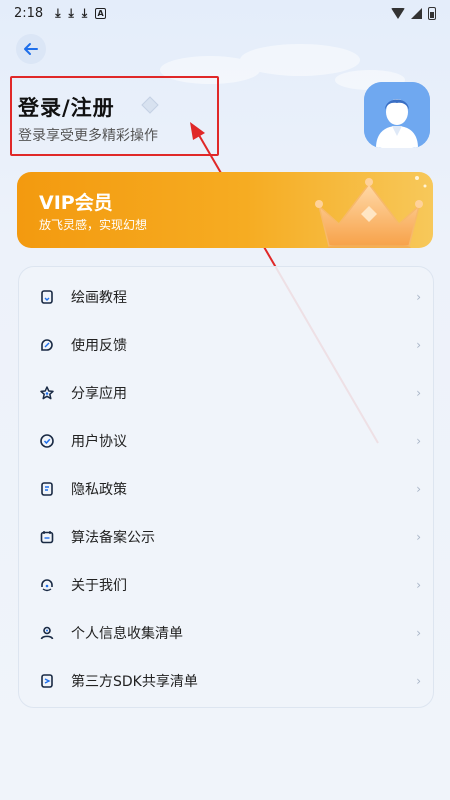  I want to click on status-bar: 2:18 ⤓ ⤓ ⤓ A, so click(225, 13).